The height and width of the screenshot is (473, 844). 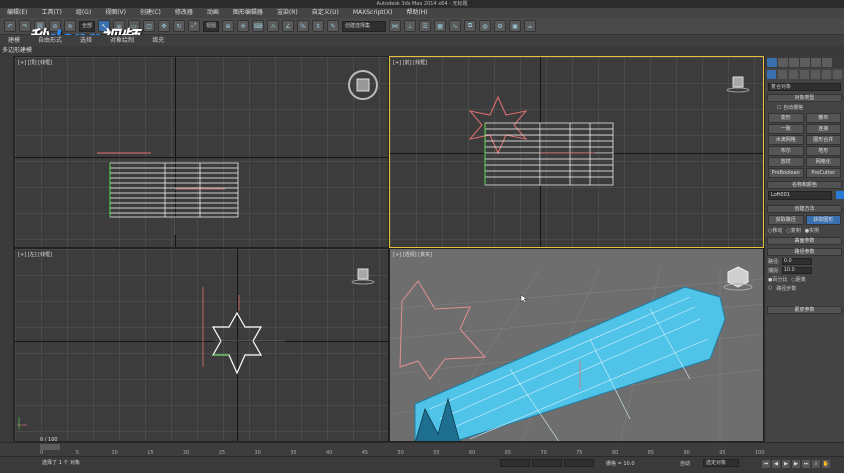 I want to click on angle-snap-icon: ∠, so click(x=288, y=26).